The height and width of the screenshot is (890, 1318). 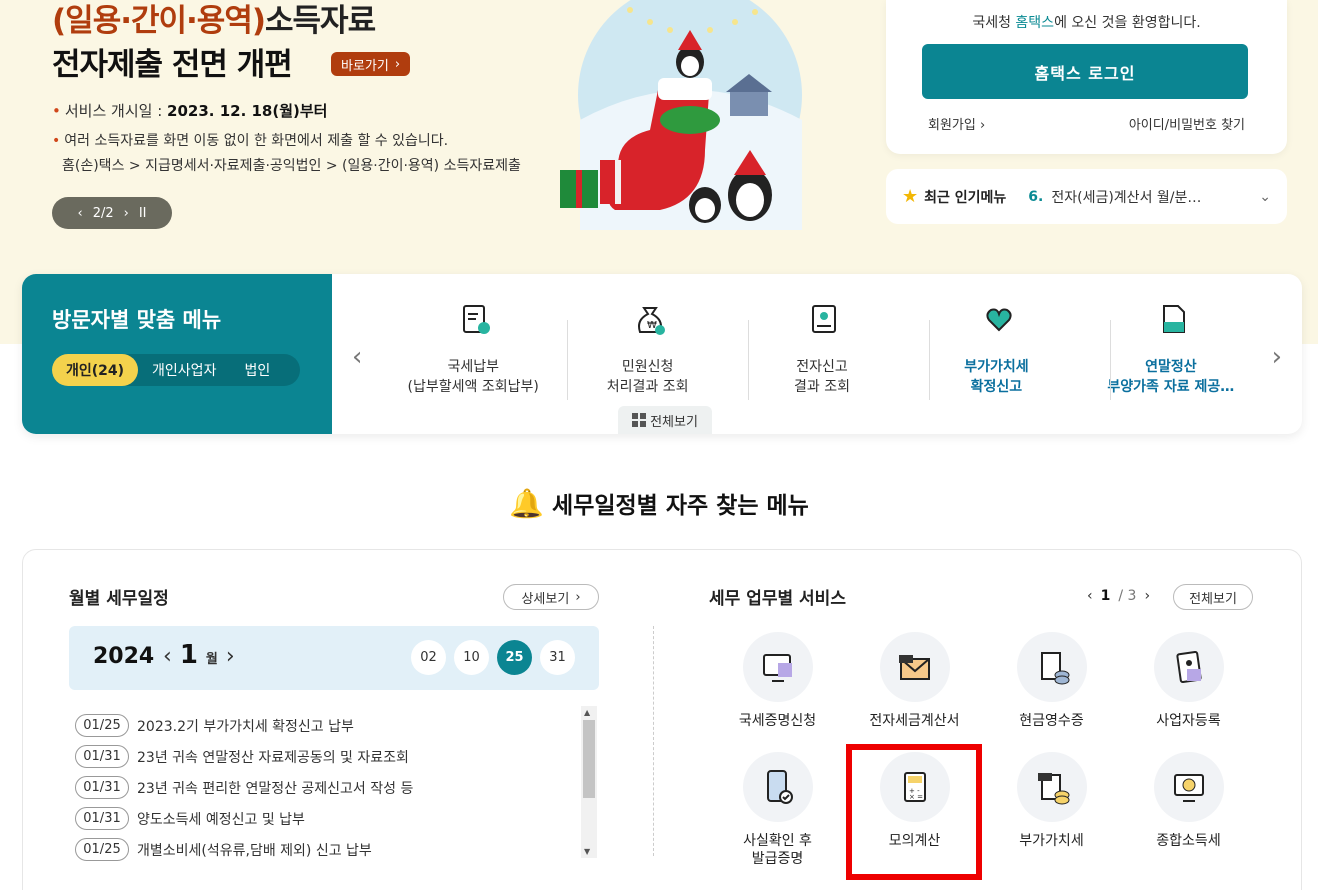 I want to click on welcome-post: 에 오신 것을 환영합니다., so click(x=1127, y=23).